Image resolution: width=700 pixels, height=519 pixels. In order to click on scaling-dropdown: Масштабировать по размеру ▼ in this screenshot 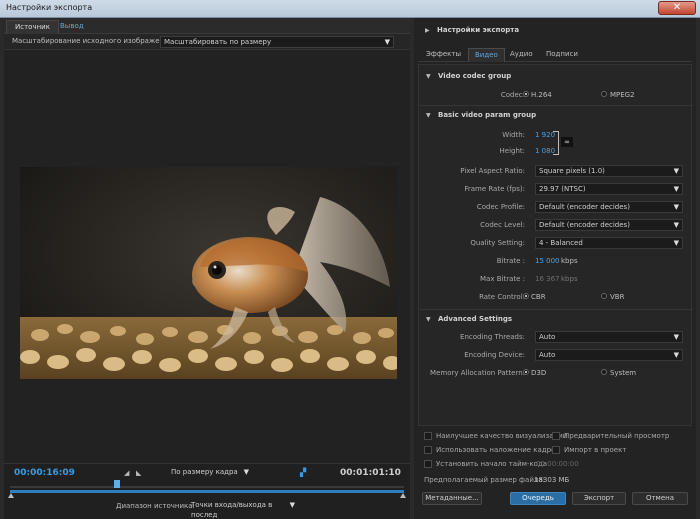, I will do `click(277, 42)`.